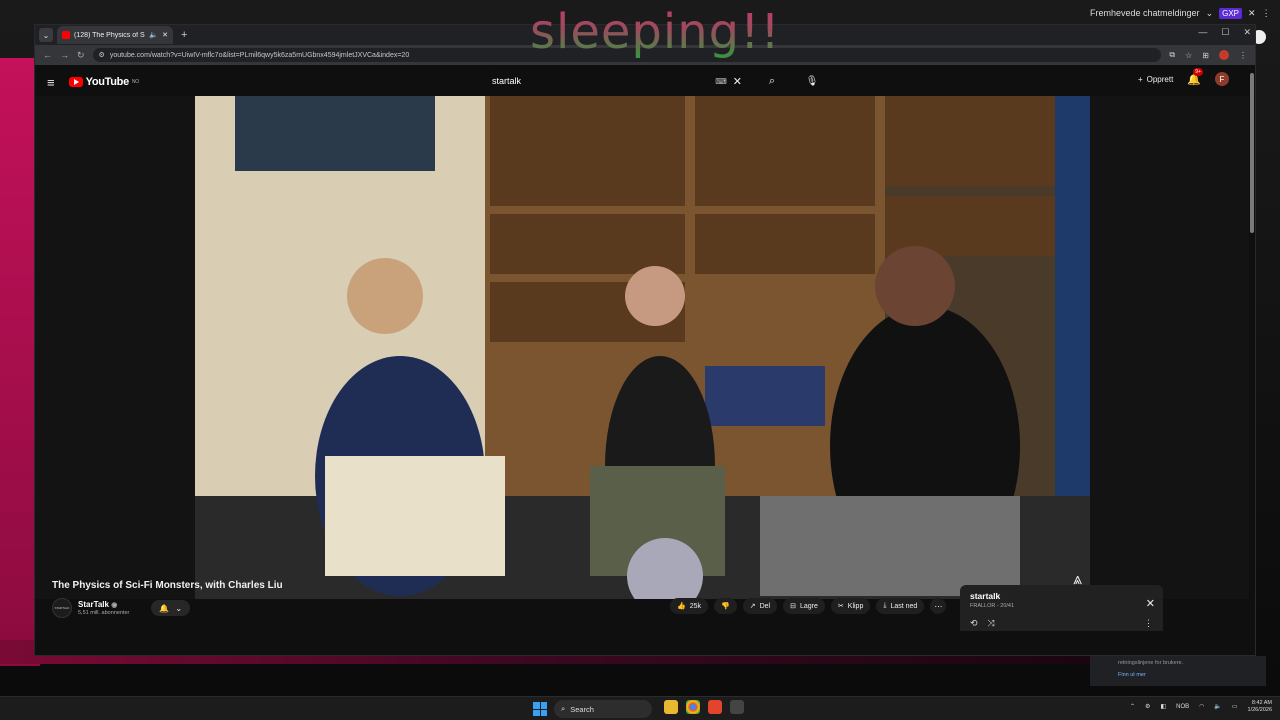 The width and height of the screenshot is (1280, 720). Describe the element at coordinates (135, 82) in the screenshot. I see `youtube-country-code: NO` at that location.